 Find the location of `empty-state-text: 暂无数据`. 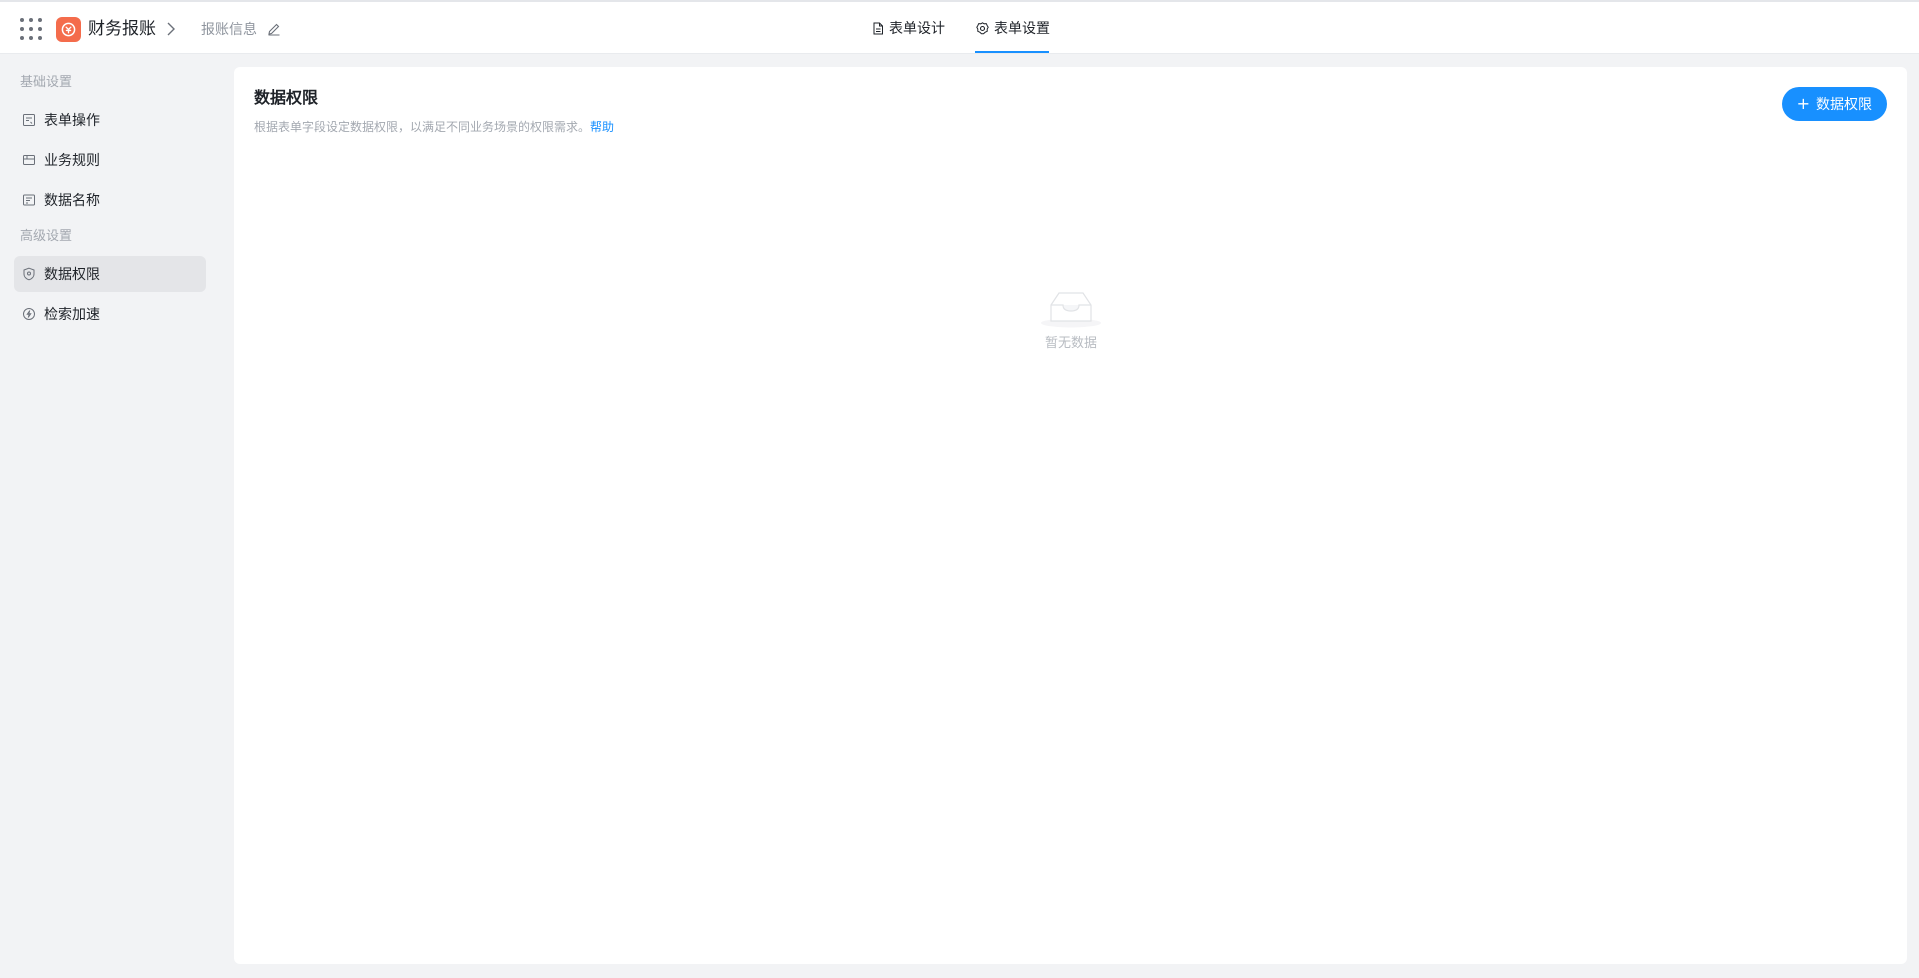

empty-state-text: 暂无数据 is located at coordinates (1070, 343).